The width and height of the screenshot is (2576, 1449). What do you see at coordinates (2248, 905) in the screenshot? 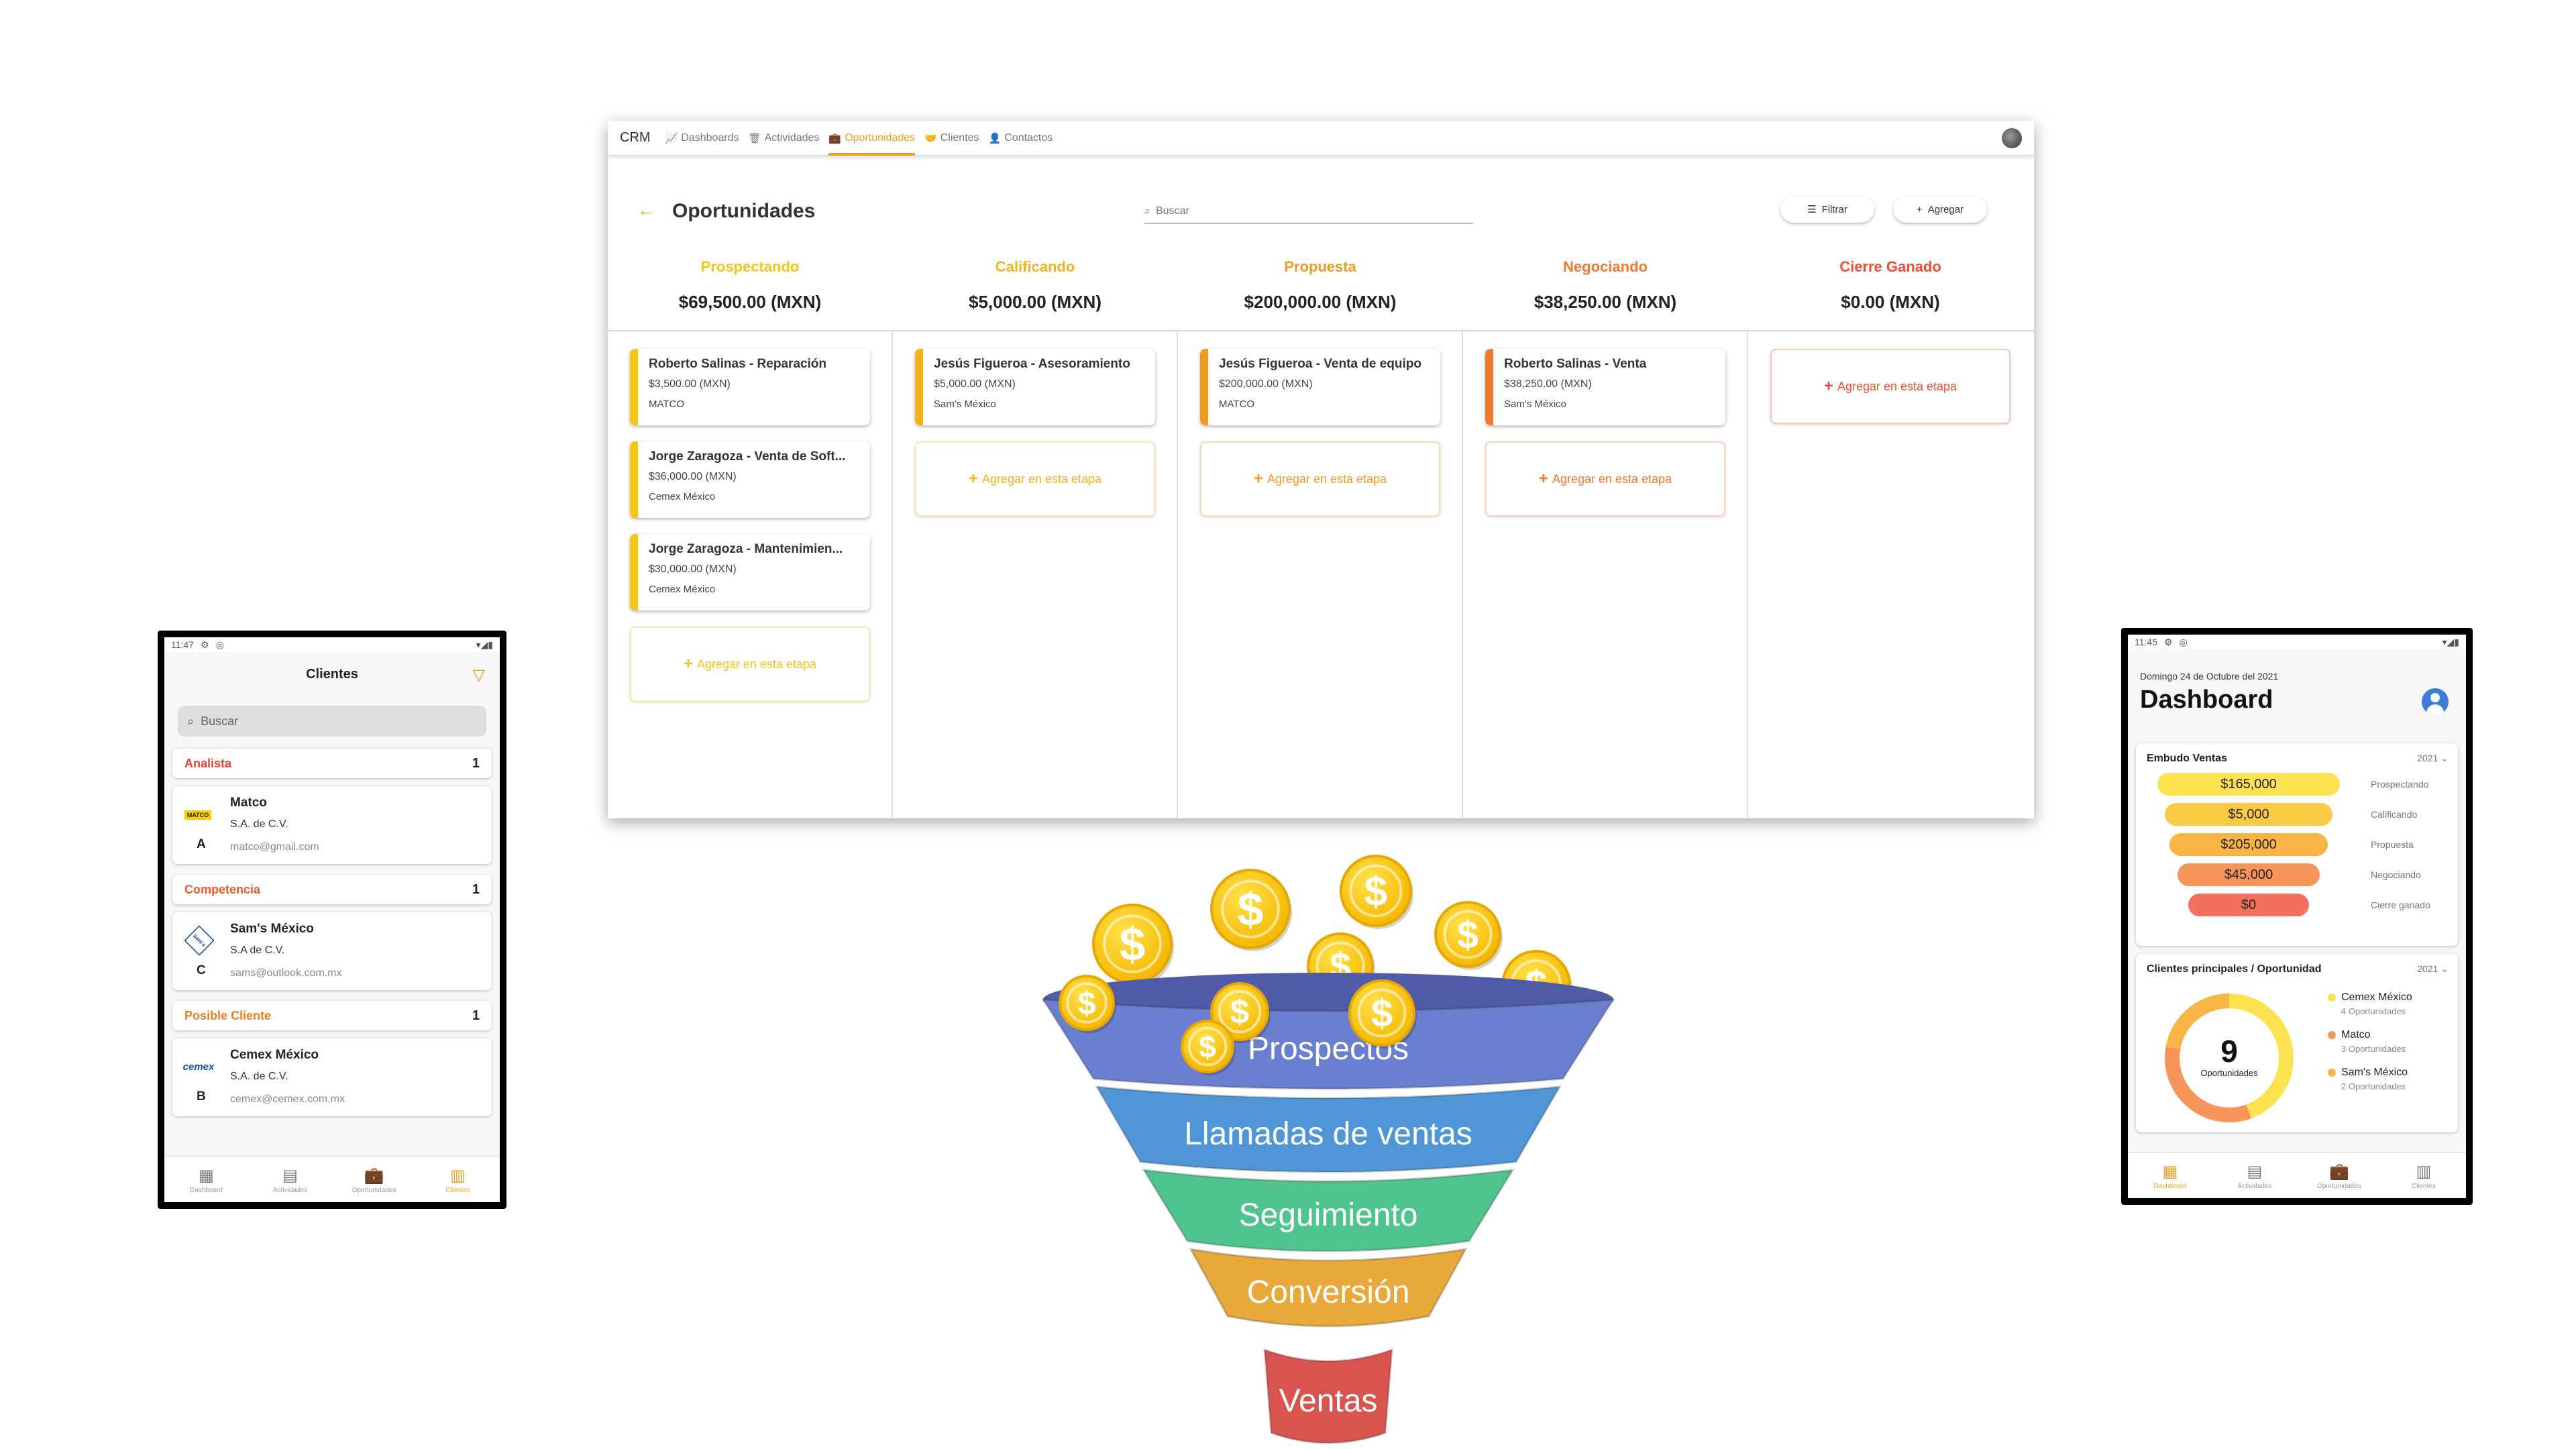
I see `funnel-bar: $0` at bounding box center [2248, 905].